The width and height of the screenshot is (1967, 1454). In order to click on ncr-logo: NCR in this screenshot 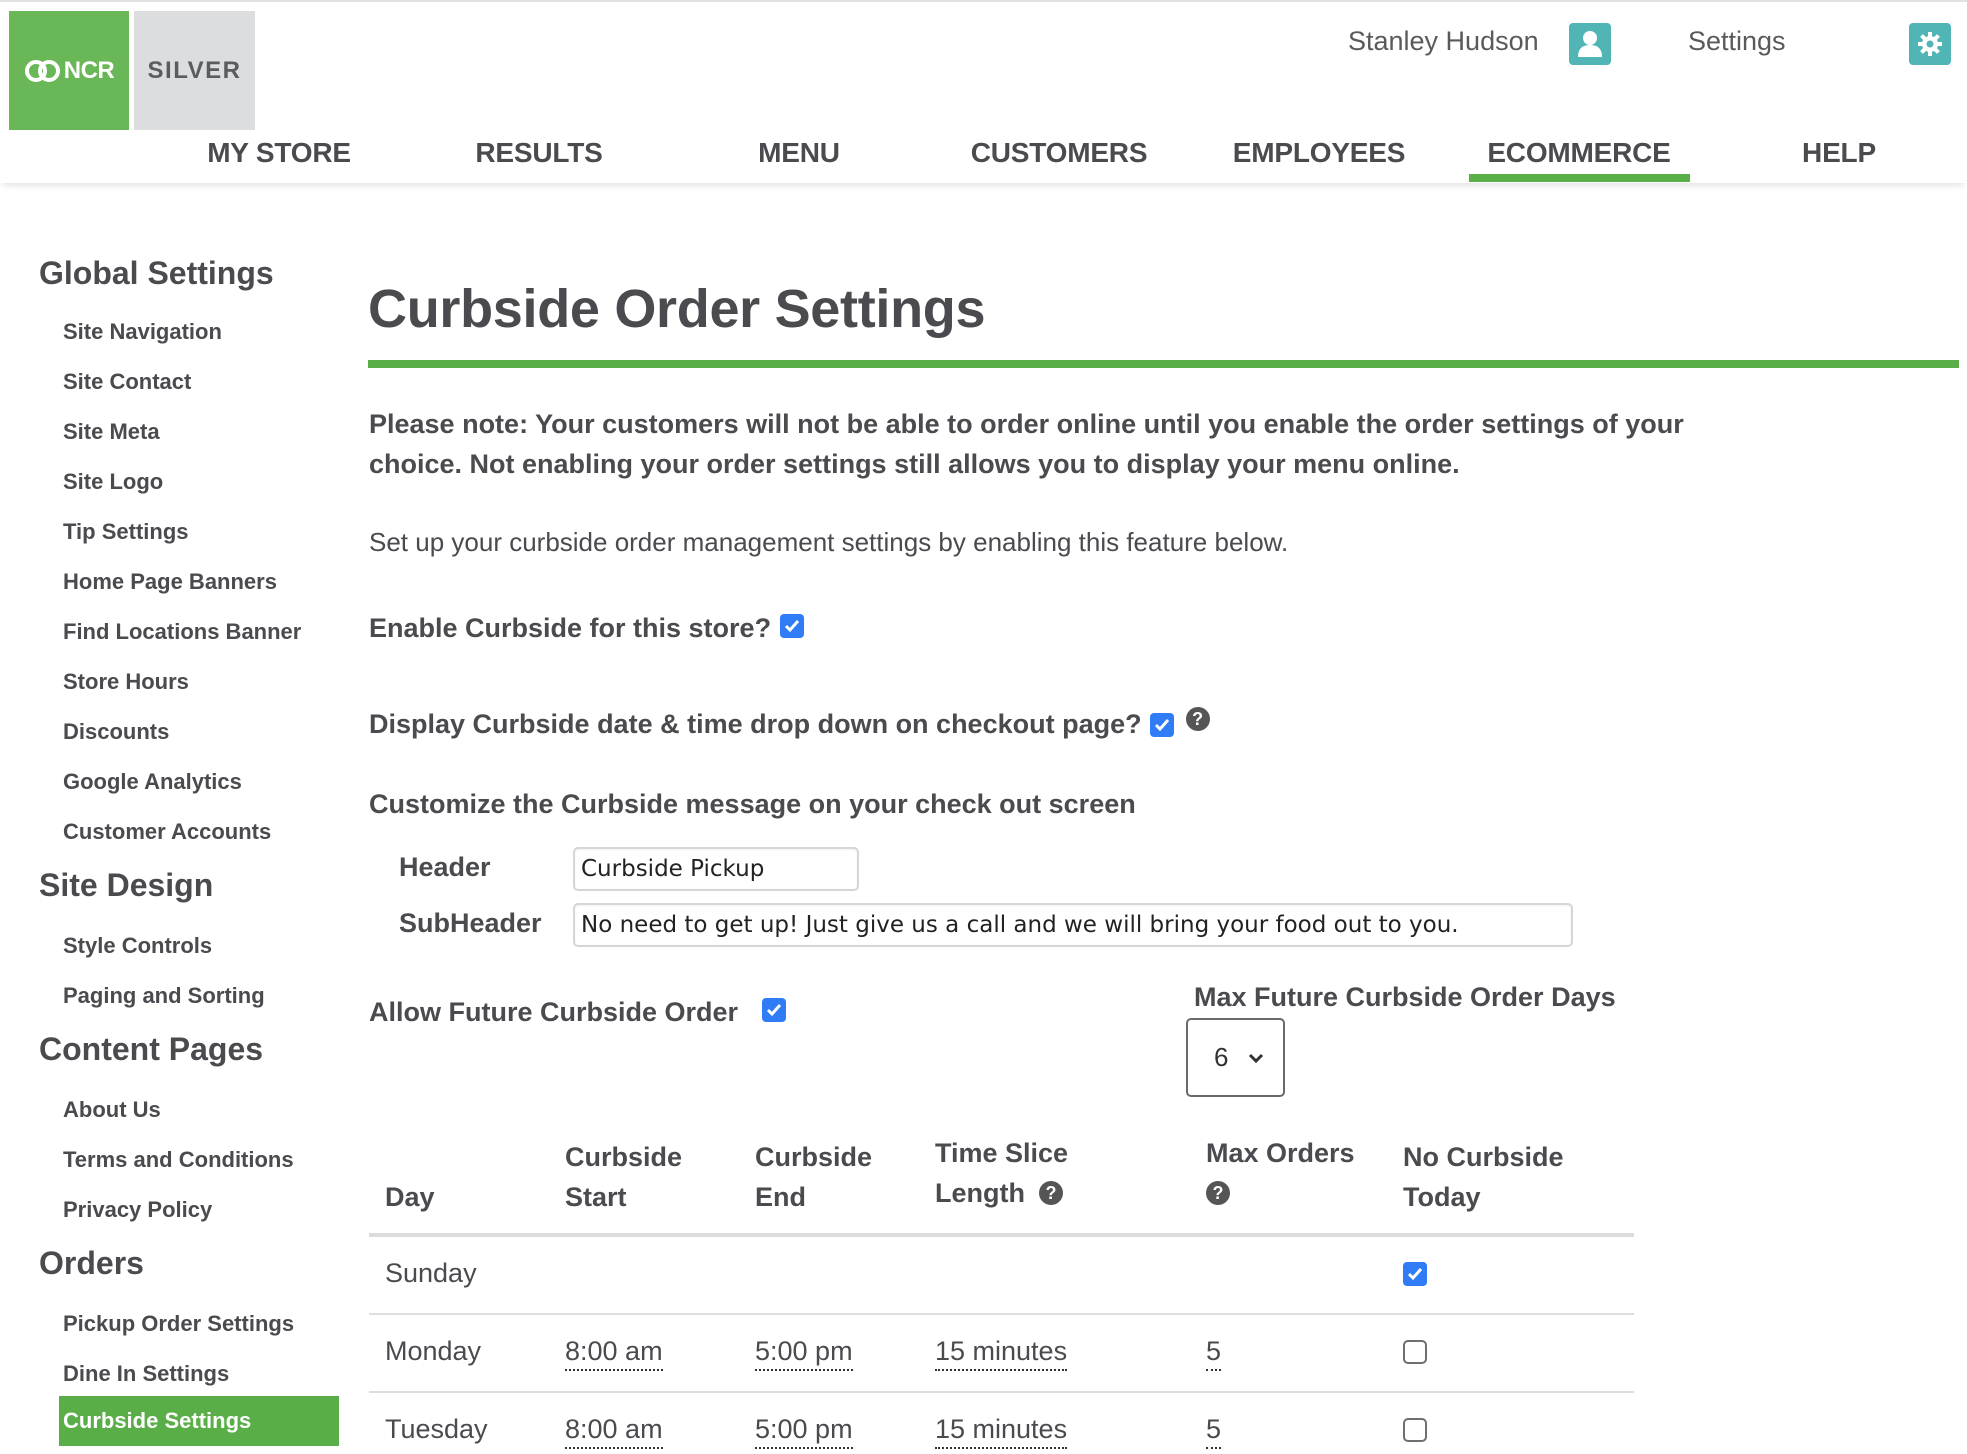, I will do `click(69, 70)`.